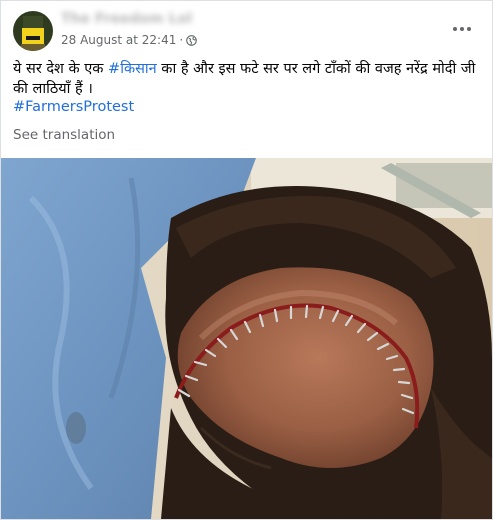  What do you see at coordinates (462, 29) in the screenshot?
I see `more-options-icon` at bounding box center [462, 29].